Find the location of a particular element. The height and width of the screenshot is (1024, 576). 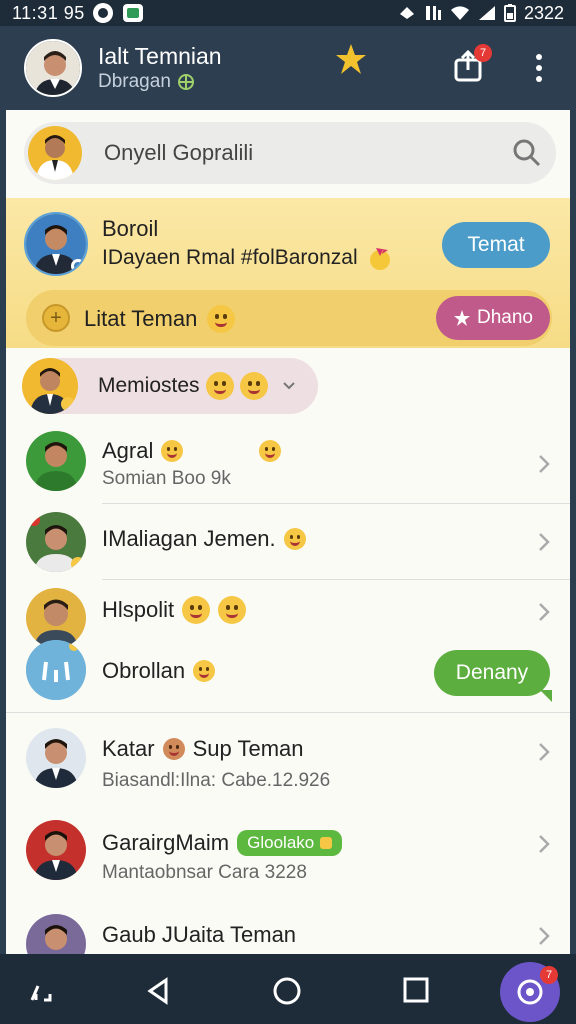

home-icon is located at coordinates (287, 991).